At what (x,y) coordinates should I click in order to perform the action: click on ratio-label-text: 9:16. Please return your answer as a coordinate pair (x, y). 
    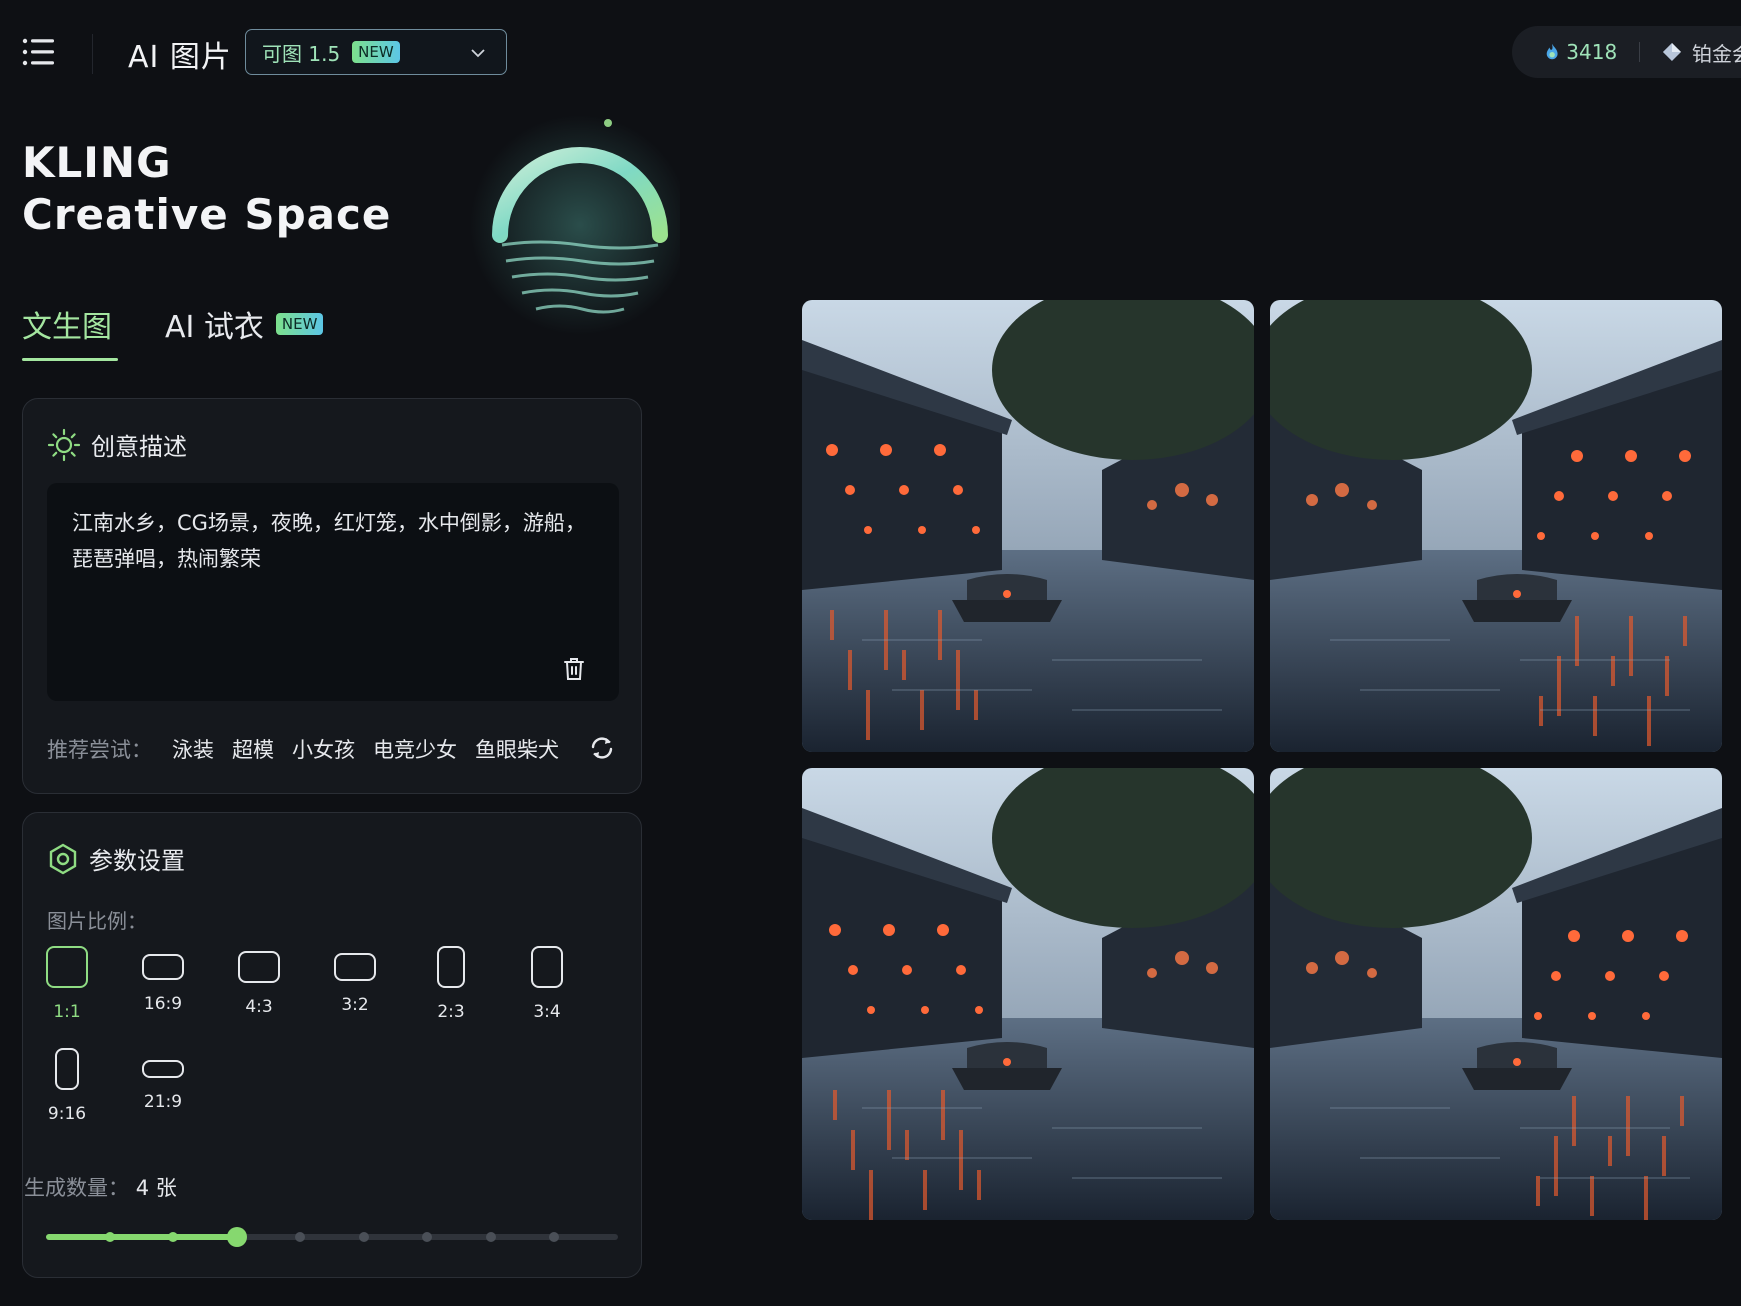
    Looking at the image, I should click on (67, 1114).